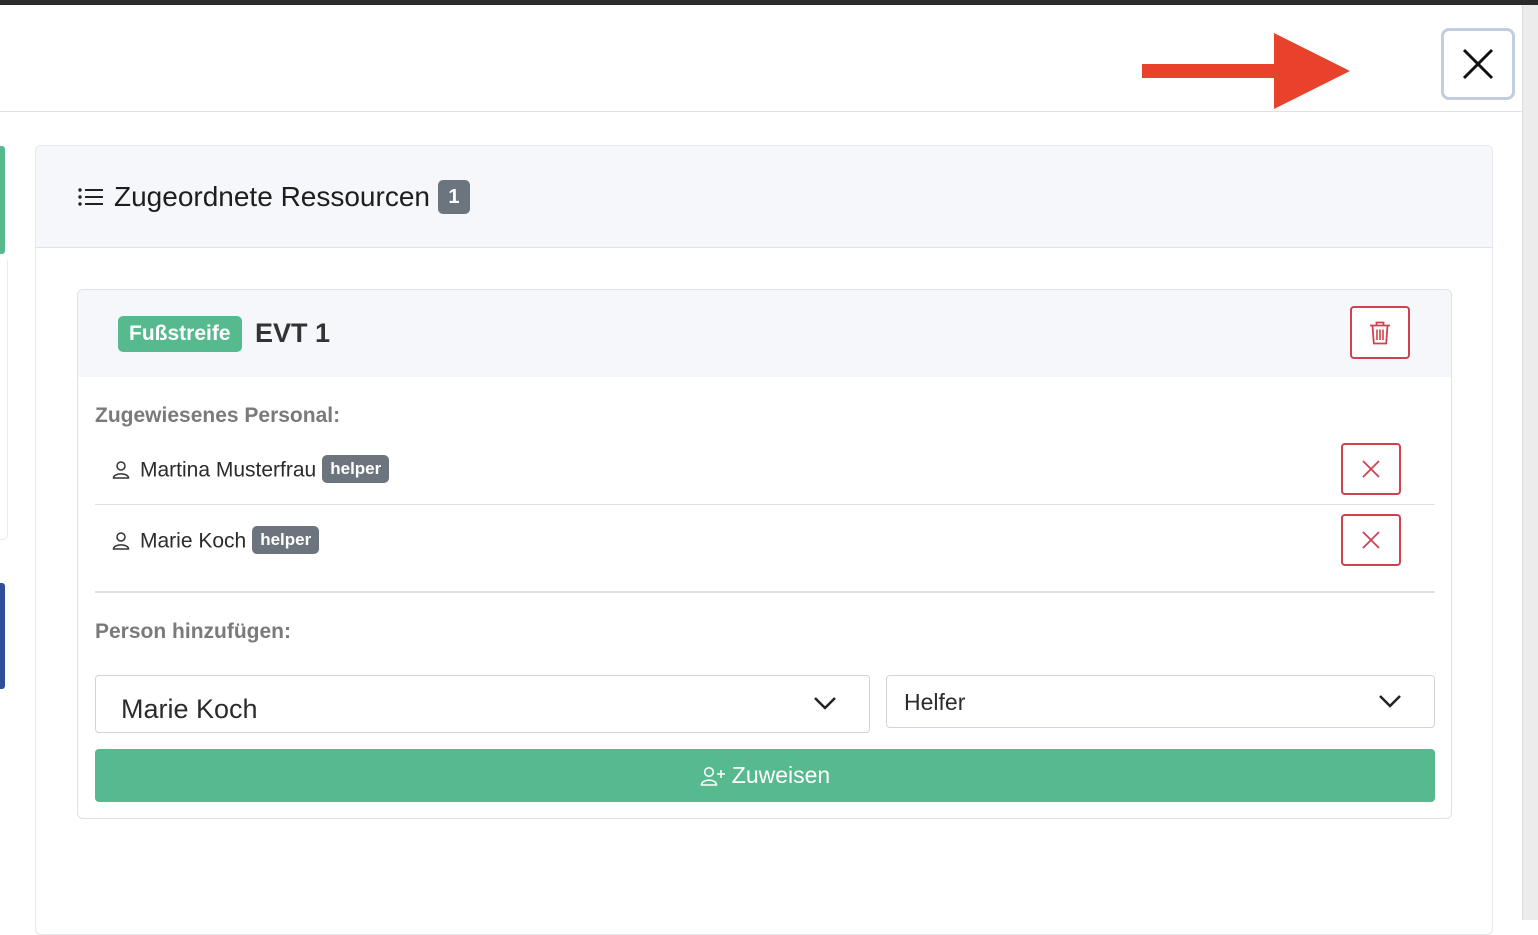 The image size is (1538, 935). Describe the element at coordinates (228, 470) in the screenshot. I see `personnel-name: Martina Musterfrau` at that location.